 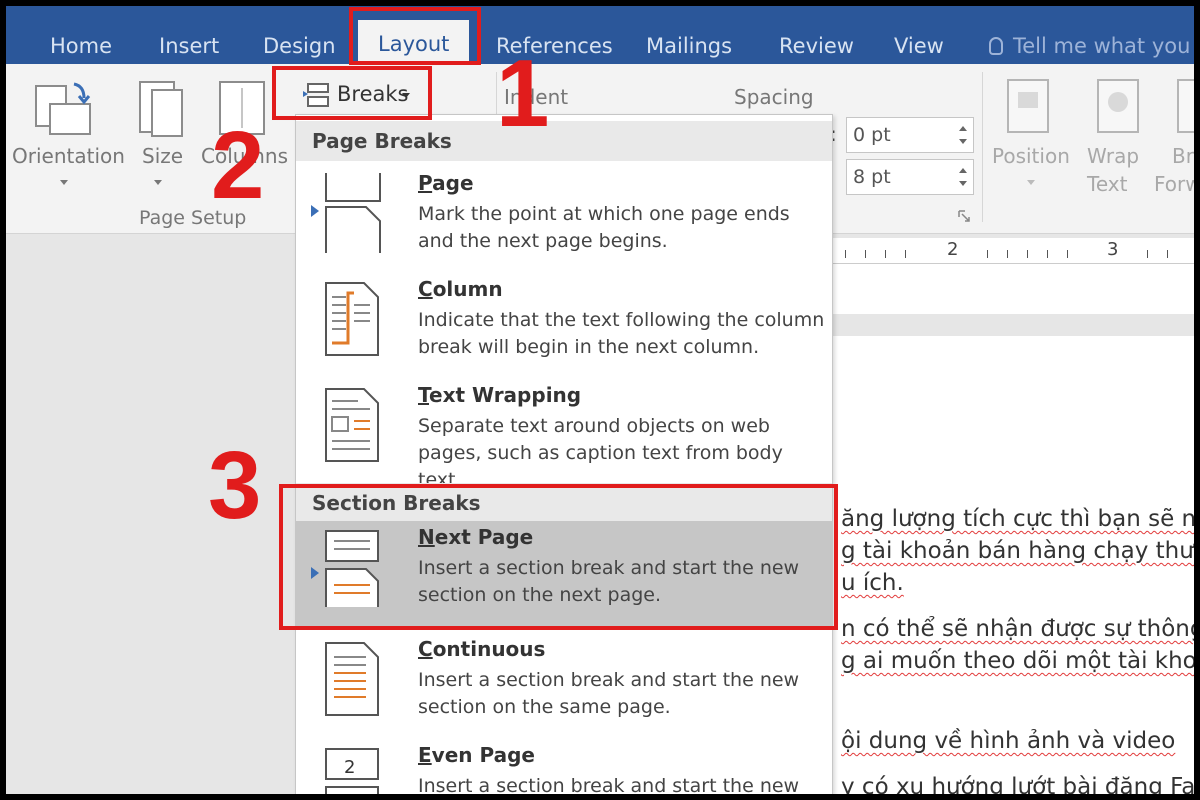 I want to click on size-button: Size, so click(x=162, y=156).